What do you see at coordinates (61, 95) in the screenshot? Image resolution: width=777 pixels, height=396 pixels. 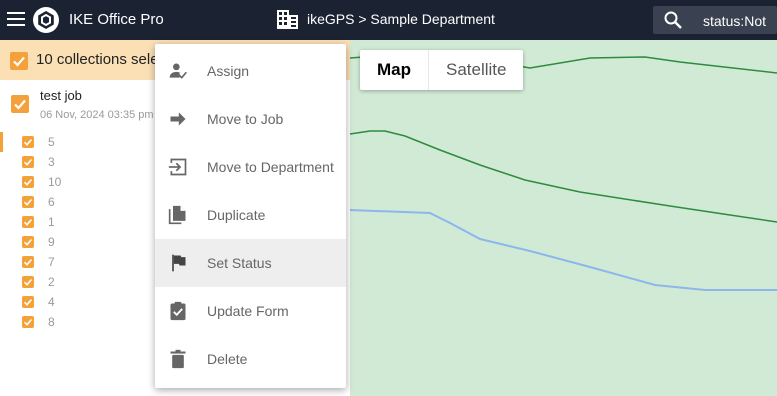 I see `job-title: test job` at bounding box center [61, 95].